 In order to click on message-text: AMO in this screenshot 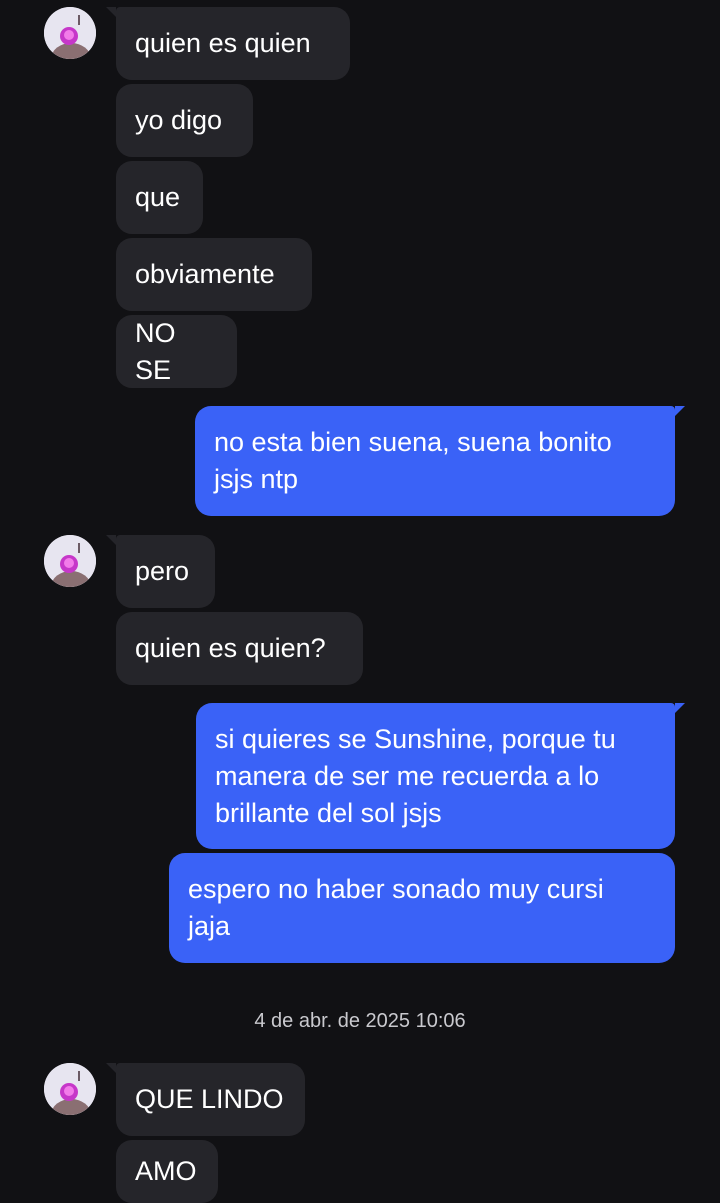, I will do `click(166, 1171)`.